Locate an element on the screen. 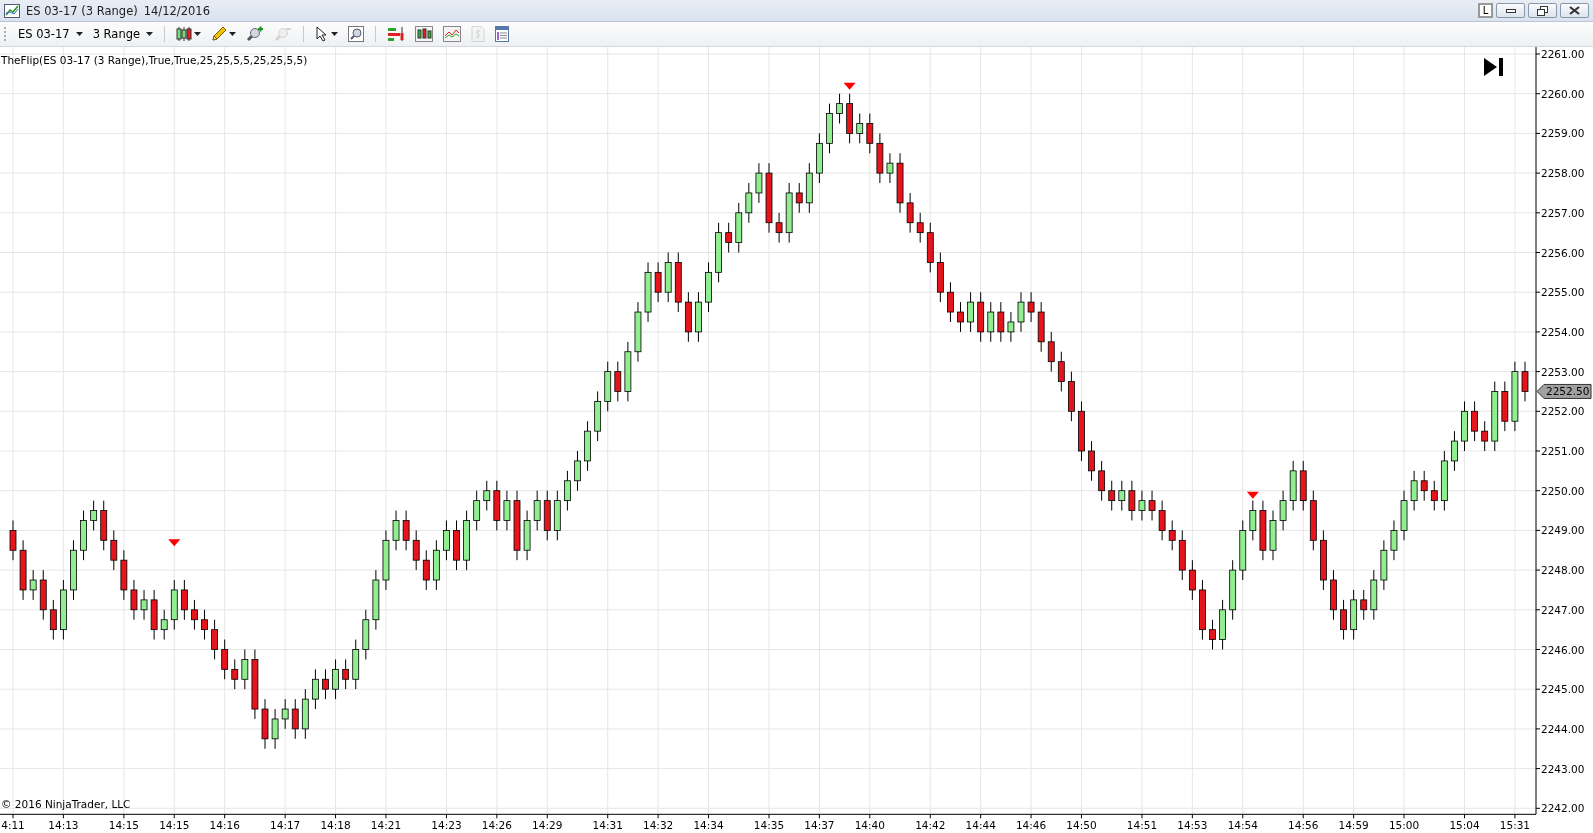 This screenshot has width=1593, height=833. interval-dropdown: 3 Range is located at coordinates (123, 34).